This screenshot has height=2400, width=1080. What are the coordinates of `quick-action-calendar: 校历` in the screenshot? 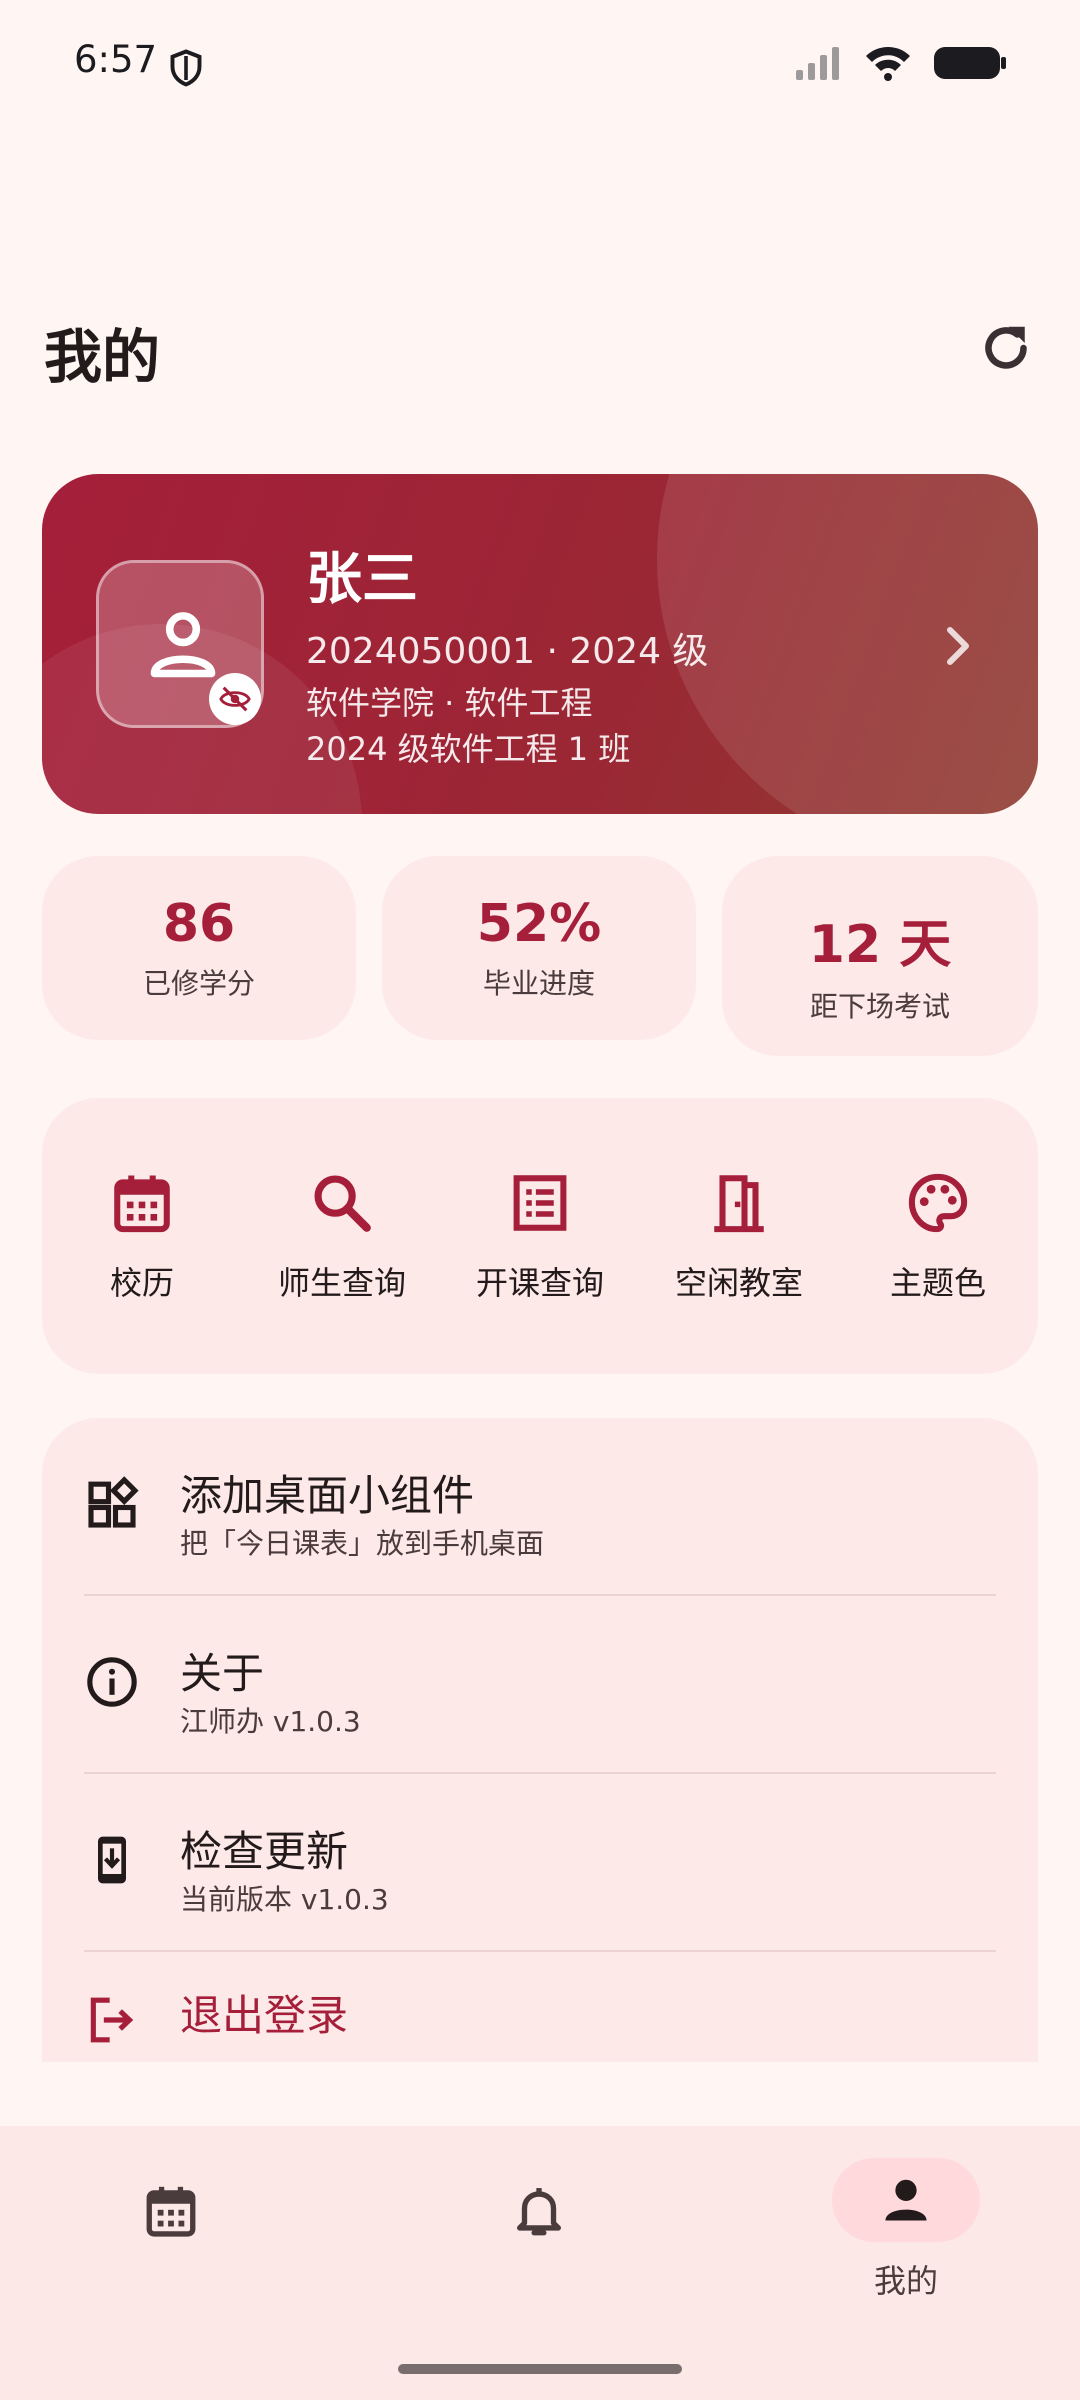 It's located at (142, 1237).